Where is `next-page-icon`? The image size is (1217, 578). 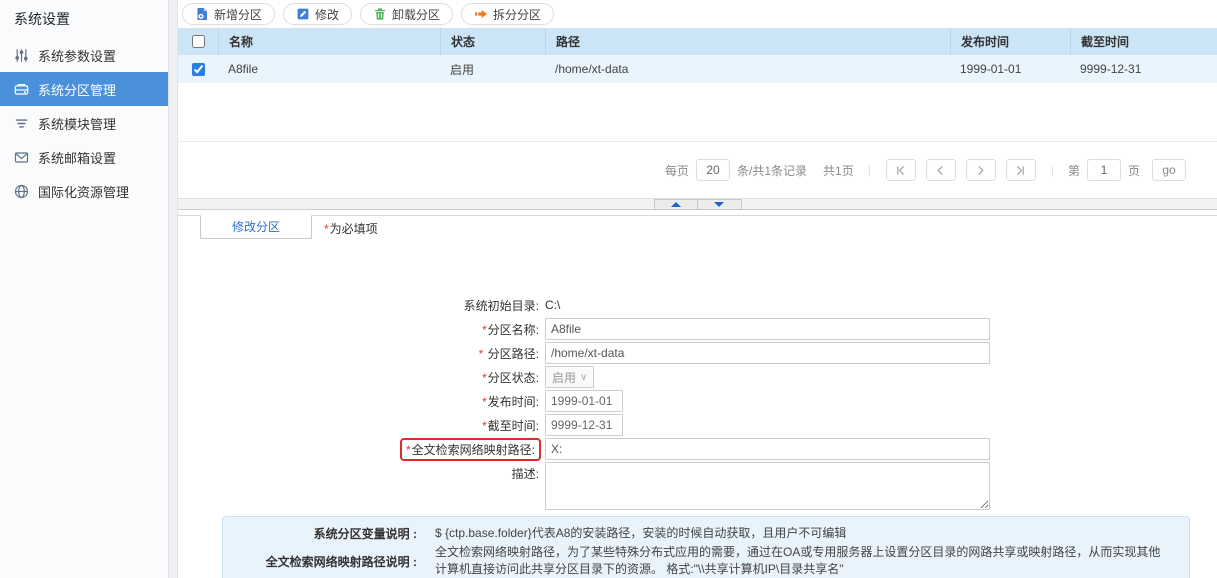 next-page-icon is located at coordinates (980, 170).